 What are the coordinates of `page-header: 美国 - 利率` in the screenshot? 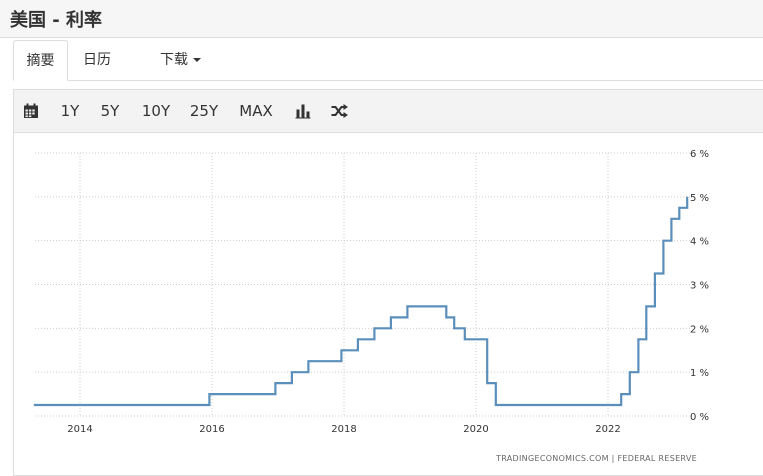 It's located at (381, 19).